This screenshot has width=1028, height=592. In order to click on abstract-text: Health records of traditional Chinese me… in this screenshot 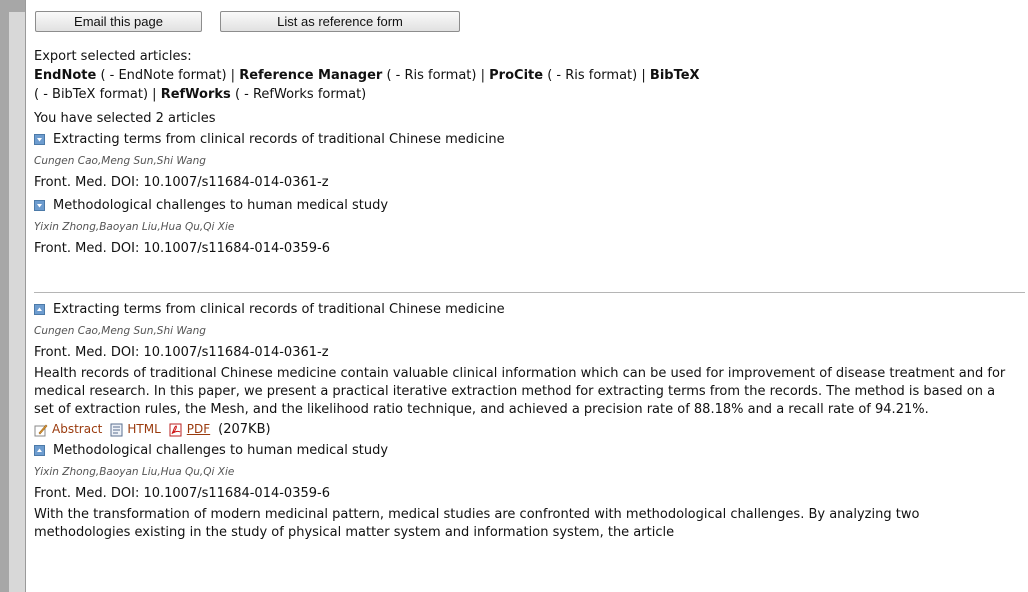, I will do `click(520, 391)`.